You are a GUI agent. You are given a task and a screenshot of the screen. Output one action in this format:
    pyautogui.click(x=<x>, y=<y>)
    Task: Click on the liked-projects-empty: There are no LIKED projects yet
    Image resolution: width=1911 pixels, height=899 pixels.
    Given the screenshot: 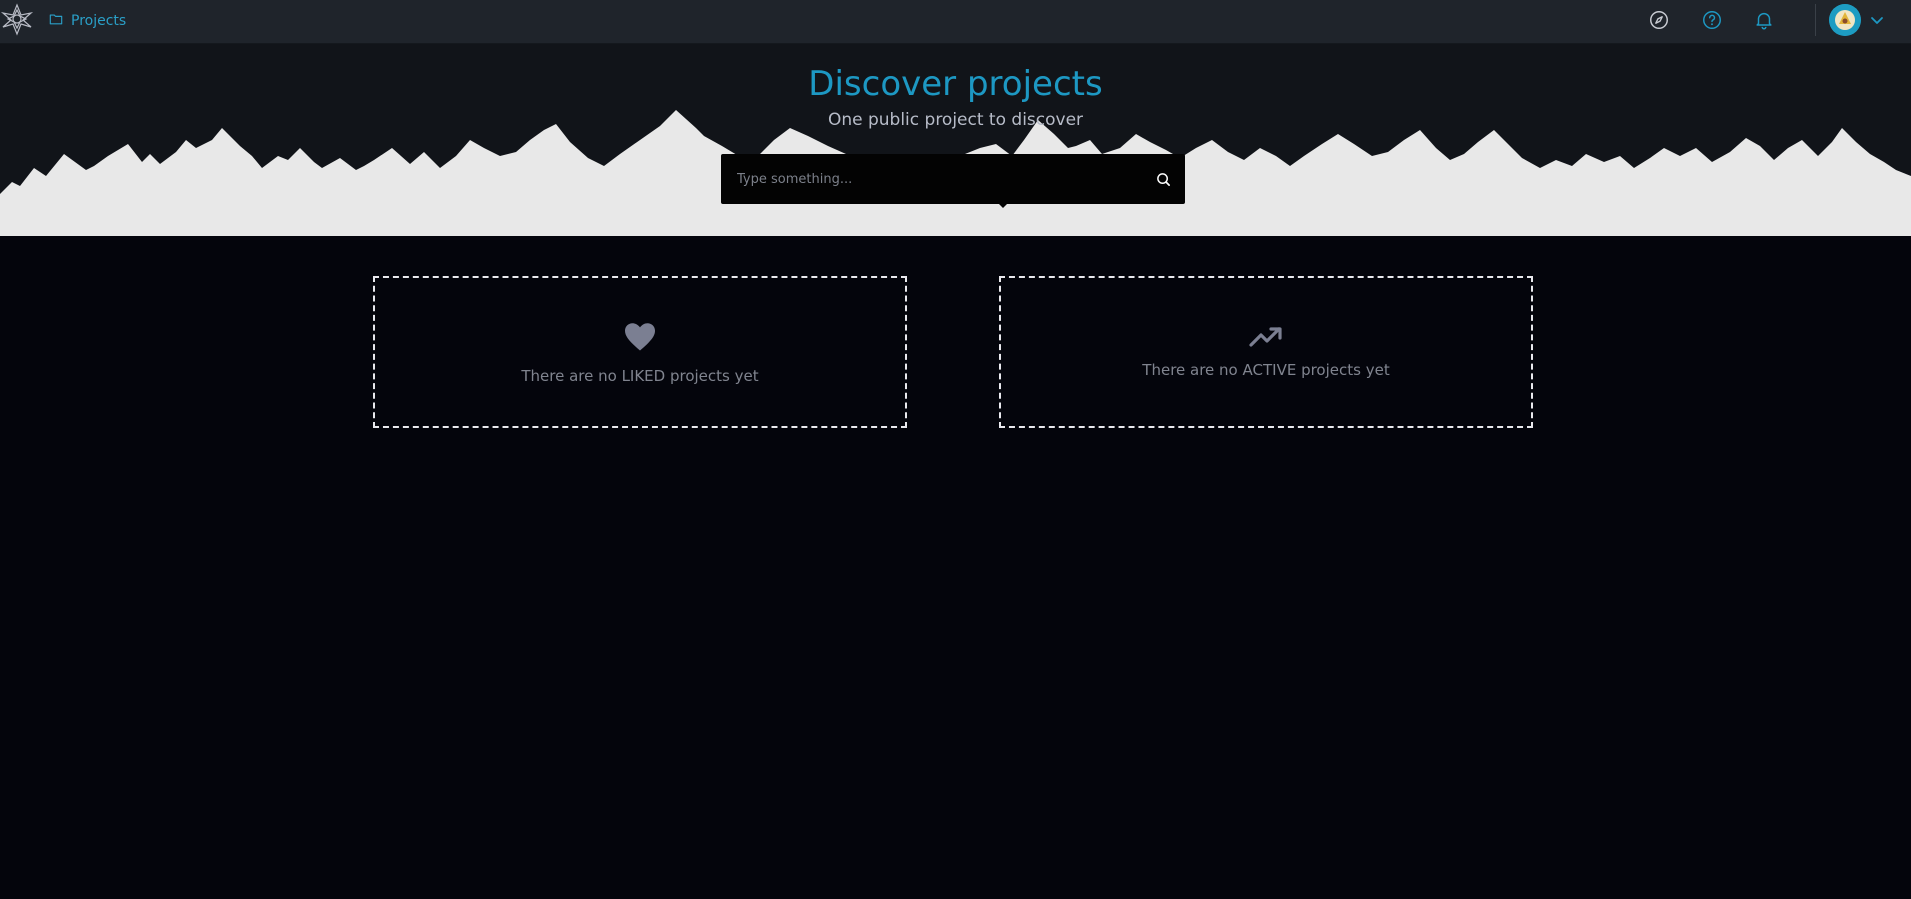 What is the action you would take?
    pyautogui.click(x=640, y=352)
    